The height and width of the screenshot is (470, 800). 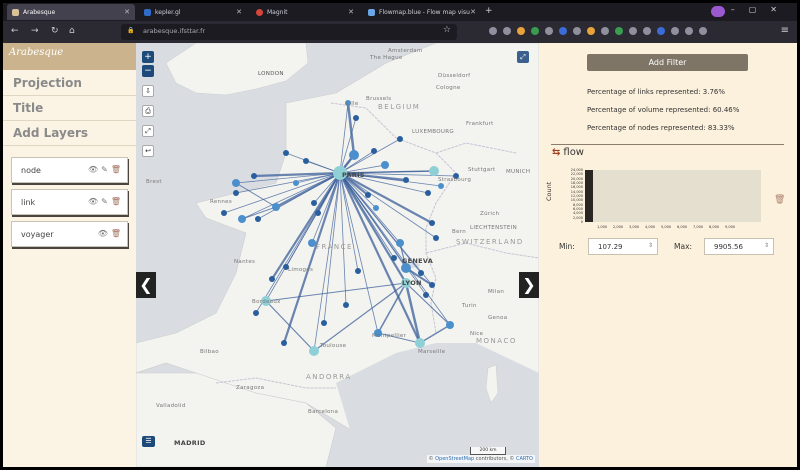 I want to click on download-icon, so click(x=507, y=31).